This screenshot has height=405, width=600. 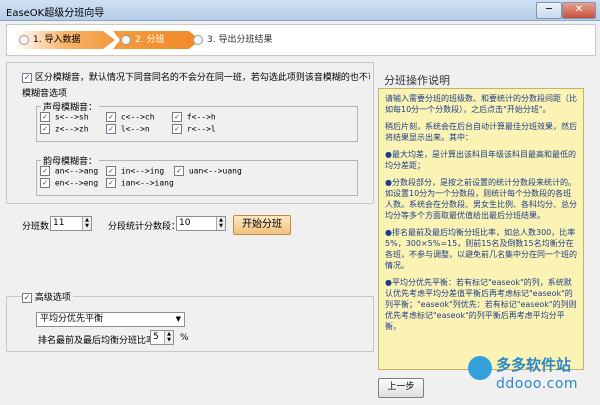 I want to click on ratio-value: 5, so click(x=156, y=337).